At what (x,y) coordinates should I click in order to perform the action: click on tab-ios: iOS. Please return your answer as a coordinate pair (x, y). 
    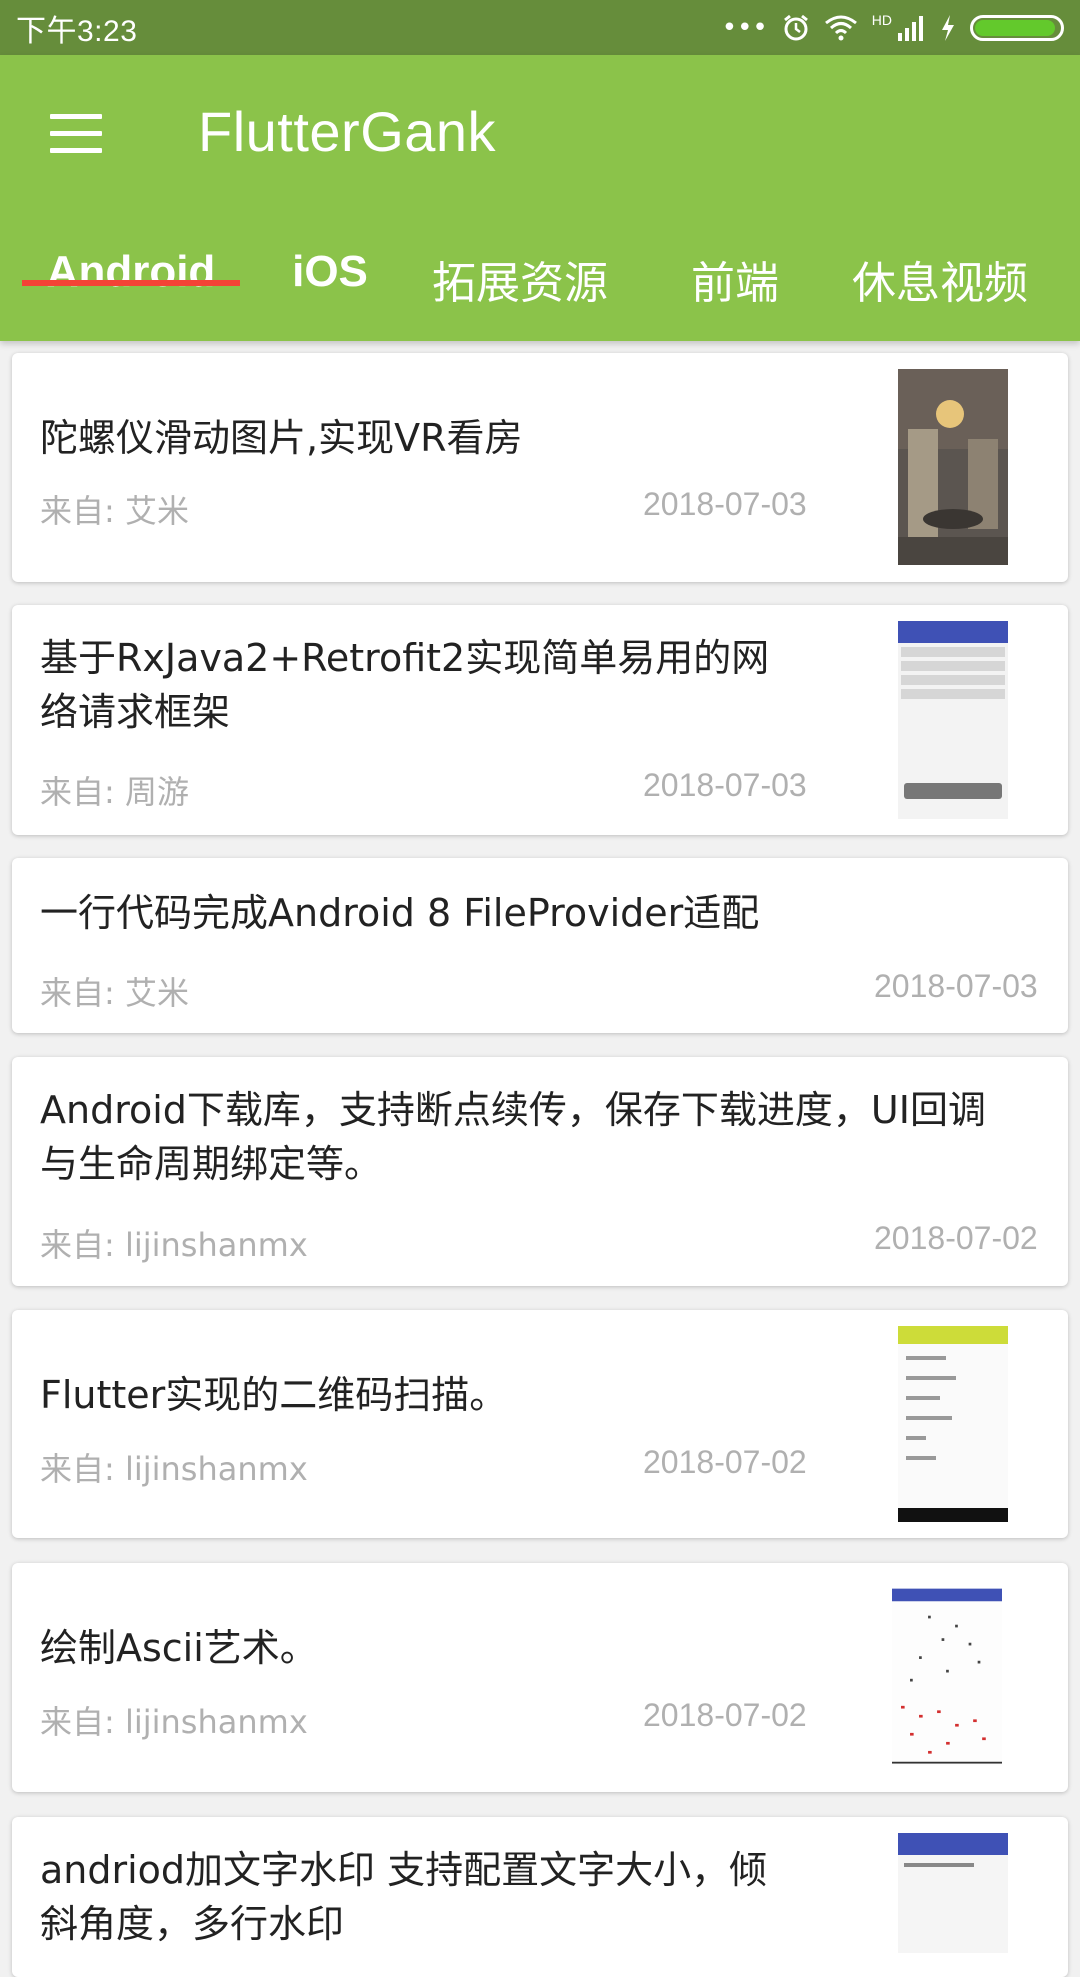
    Looking at the image, I should click on (330, 287).